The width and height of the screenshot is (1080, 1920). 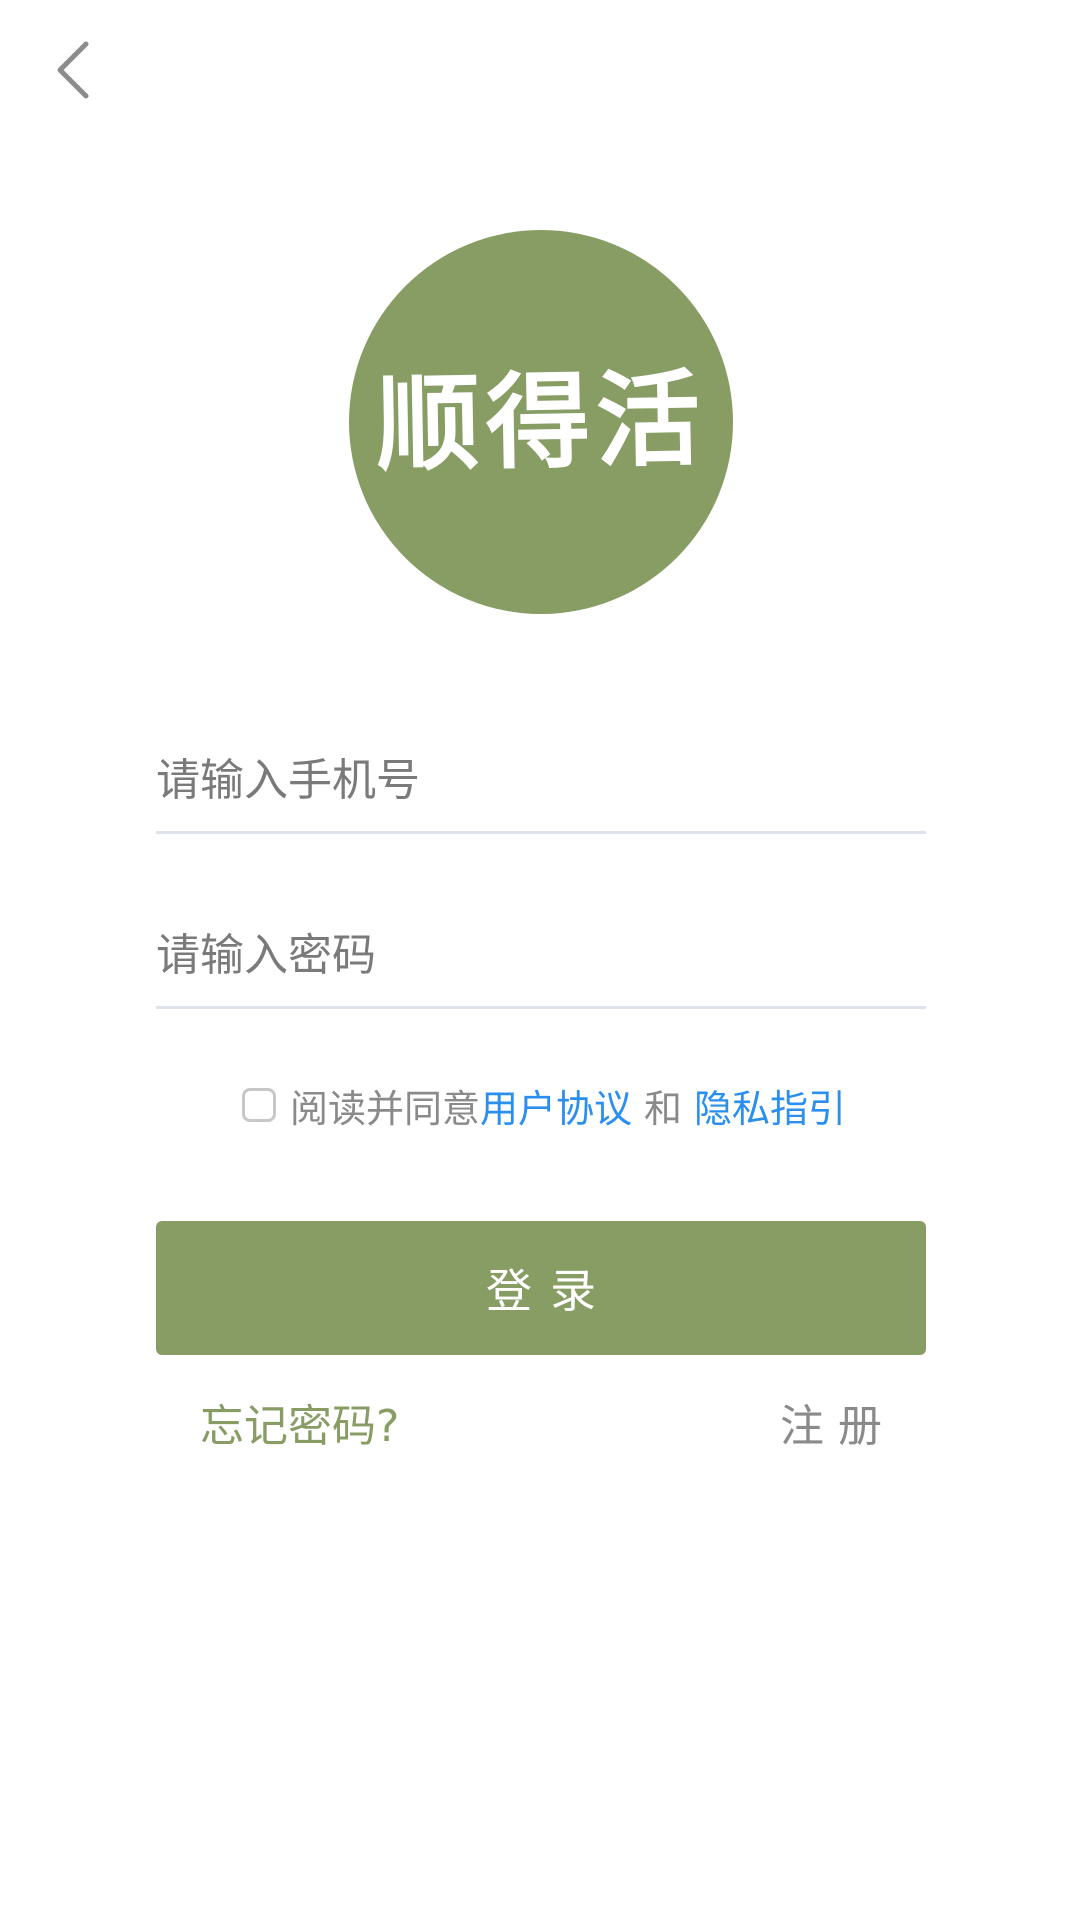 I want to click on phone-input, so click(x=541, y=780).